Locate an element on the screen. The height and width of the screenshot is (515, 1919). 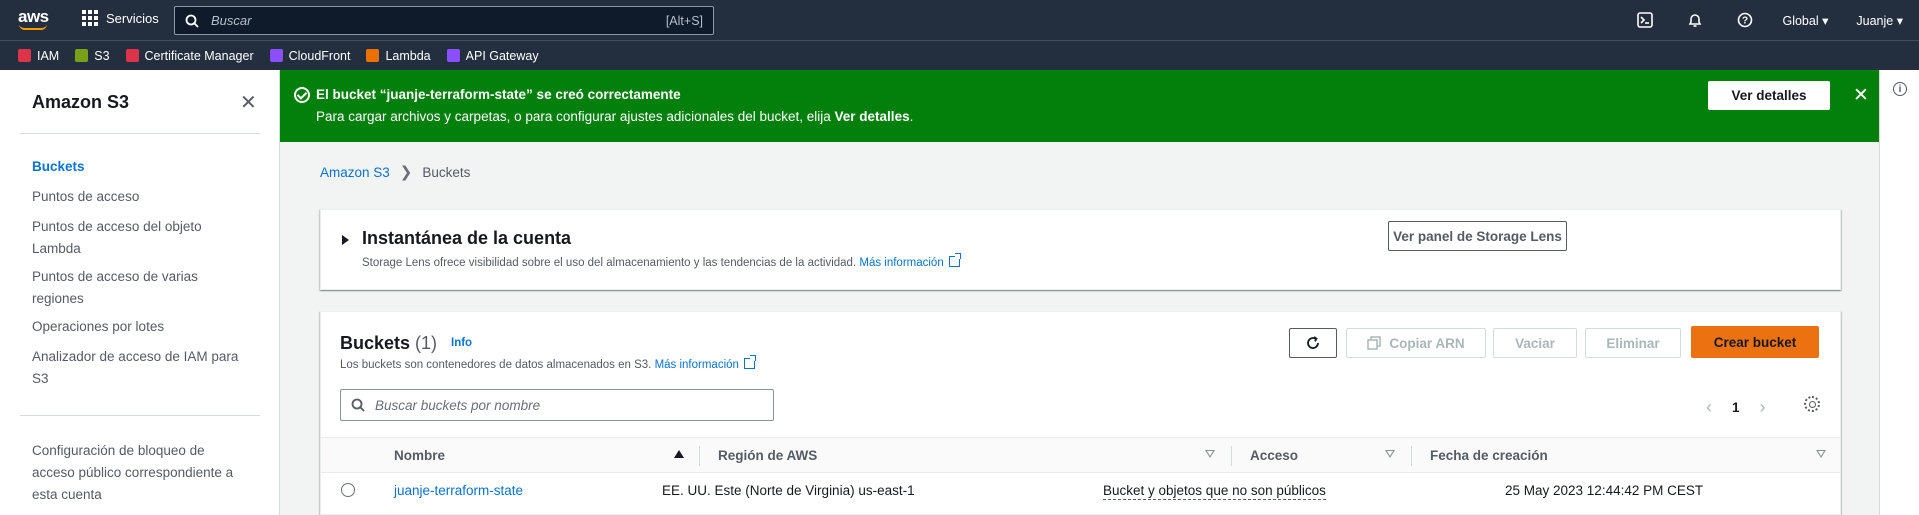
favorite-certificate-manager: Certificate Manager is located at coordinates (189, 56).